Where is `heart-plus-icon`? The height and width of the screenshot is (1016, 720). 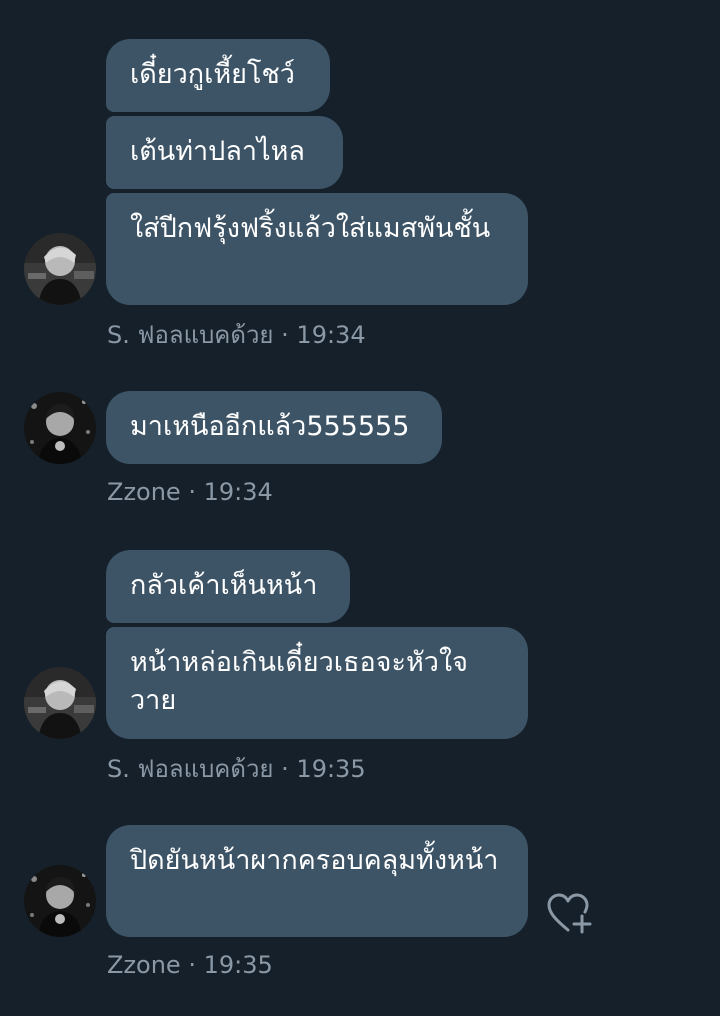
heart-plus-icon is located at coordinates (570, 914).